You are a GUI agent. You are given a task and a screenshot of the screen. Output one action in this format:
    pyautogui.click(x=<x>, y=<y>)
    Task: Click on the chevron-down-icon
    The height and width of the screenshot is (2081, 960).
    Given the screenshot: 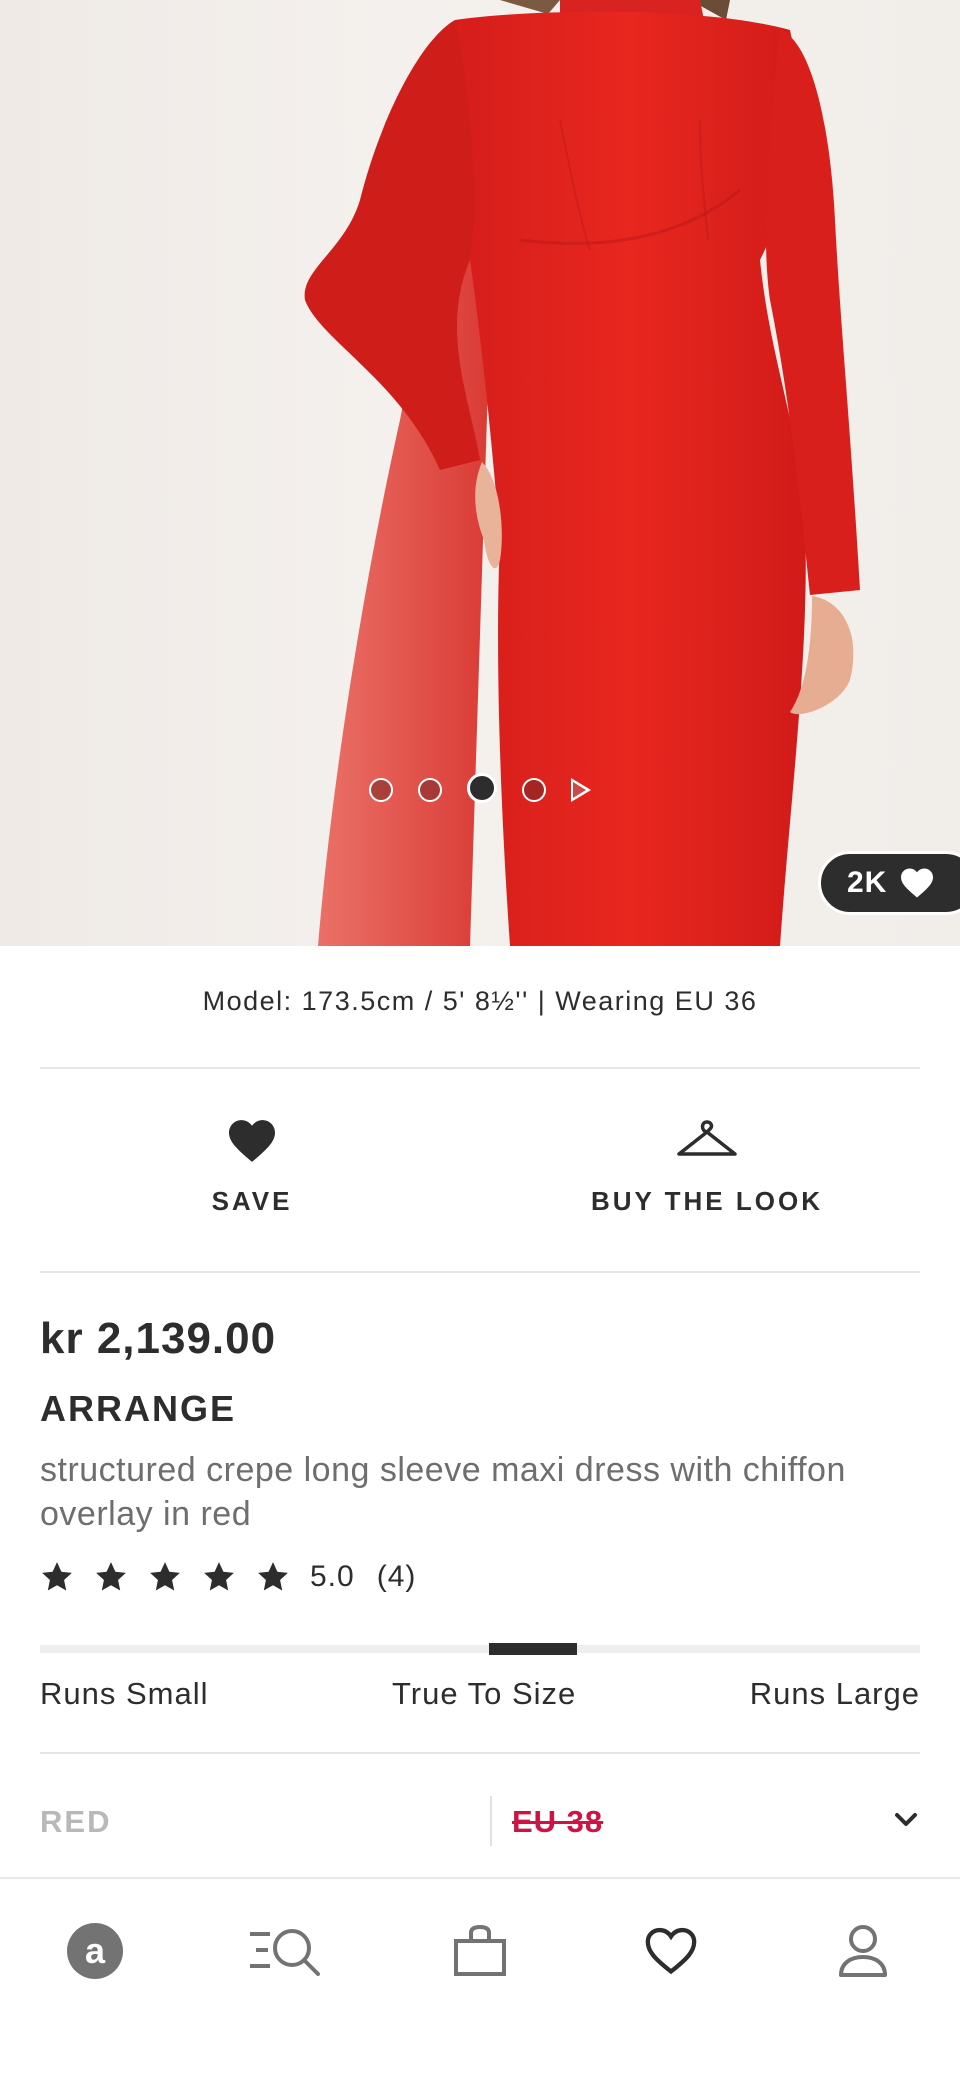 What is the action you would take?
    pyautogui.click(x=906, y=1820)
    